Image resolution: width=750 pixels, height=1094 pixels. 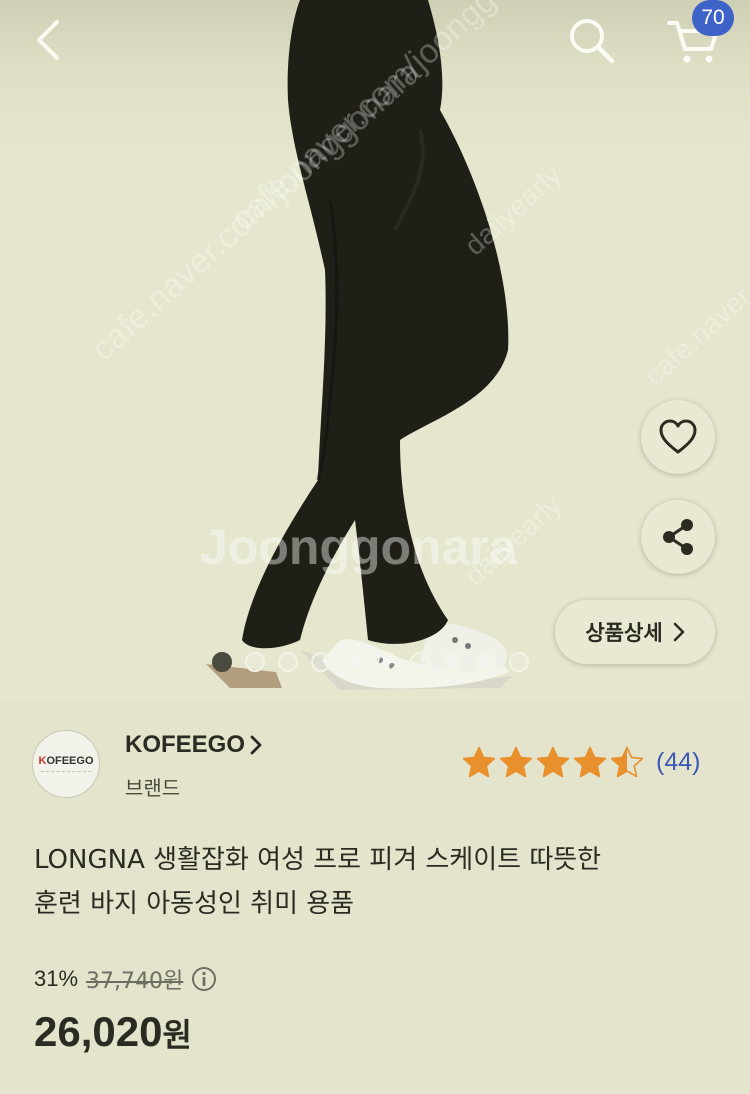 What do you see at coordinates (194, 904) in the screenshot?
I see `product-title-line: 훈련 바지 아동성인 취미 용품` at bounding box center [194, 904].